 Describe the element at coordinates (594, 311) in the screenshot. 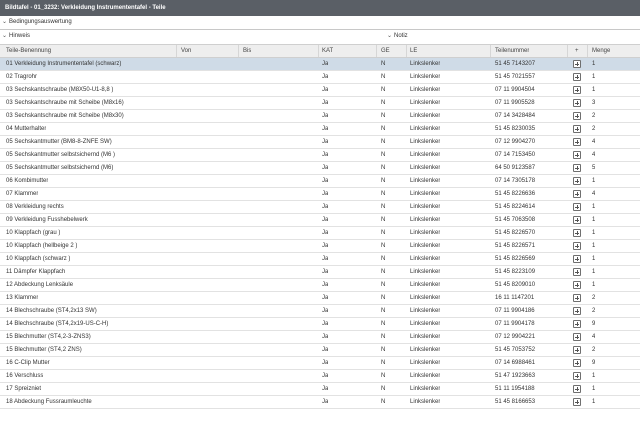

I see `cell-qty: 2` at that location.